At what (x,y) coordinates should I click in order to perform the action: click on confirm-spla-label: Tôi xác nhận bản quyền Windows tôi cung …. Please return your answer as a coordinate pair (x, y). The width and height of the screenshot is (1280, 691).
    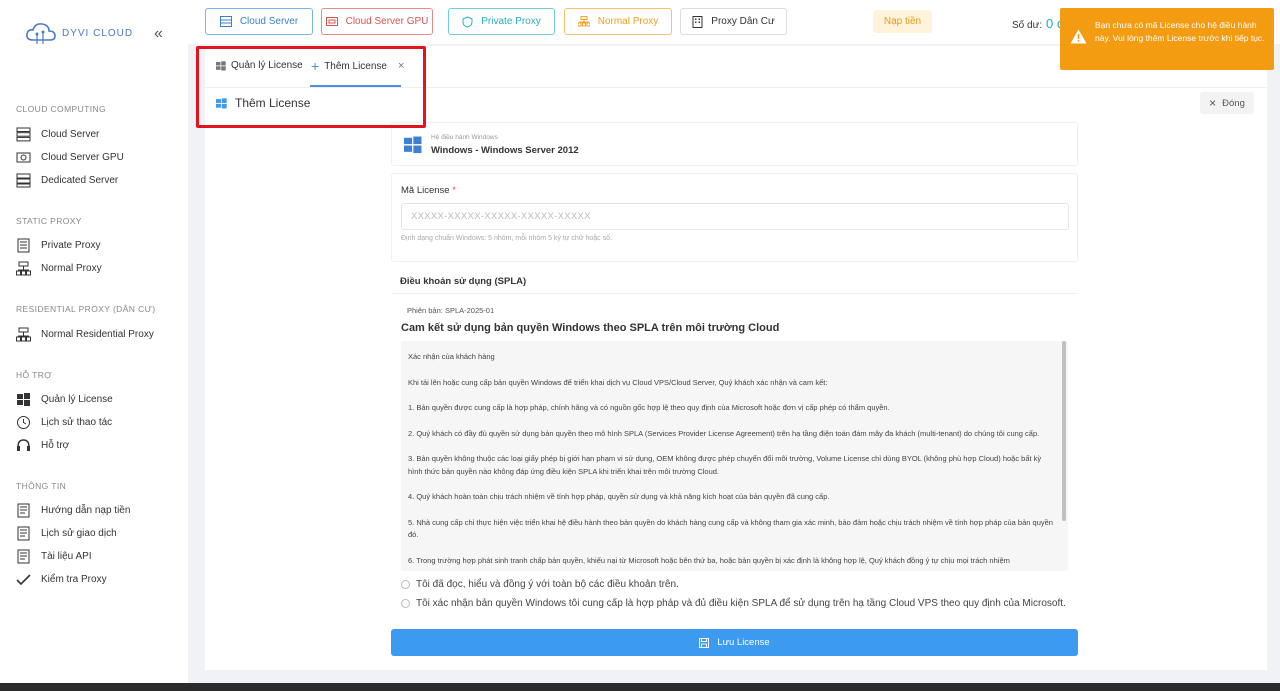
    Looking at the image, I should click on (741, 603).